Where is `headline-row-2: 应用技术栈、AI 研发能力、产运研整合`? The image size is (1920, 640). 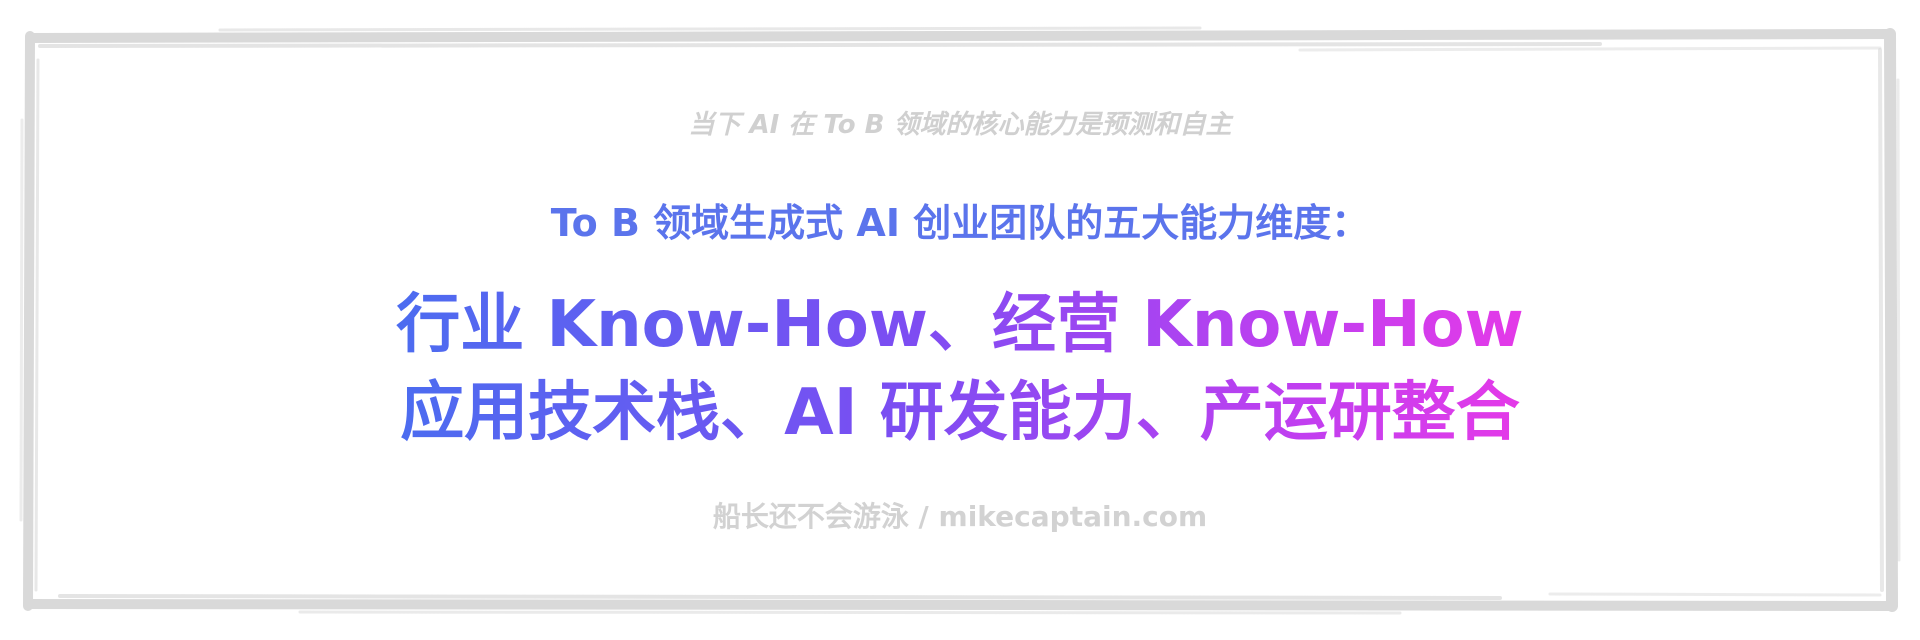
headline-row-2: 应用技术栈、AI 研发能力、产运研整合 is located at coordinates (960, 413).